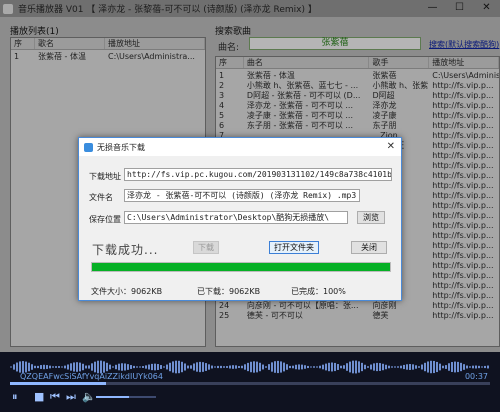 This screenshot has height=412, width=500. What do you see at coordinates (294, 247) in the screenshot?
I see `open-folder-button: 打开文件夹` at bounding box center [294, 247].